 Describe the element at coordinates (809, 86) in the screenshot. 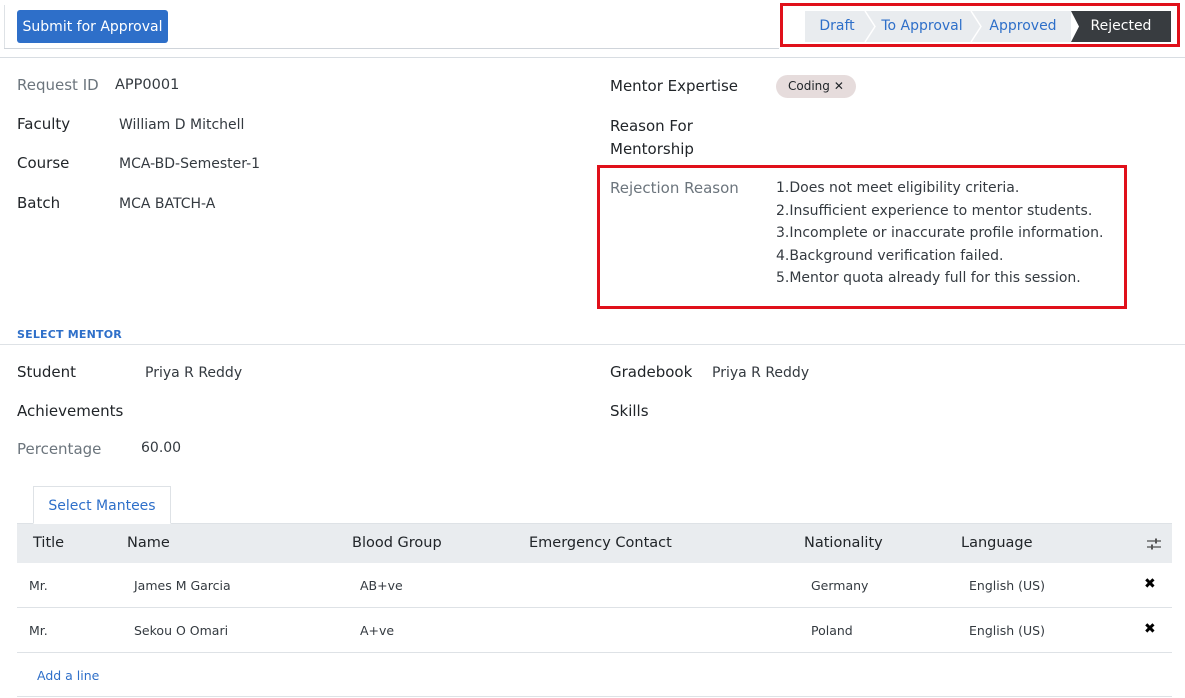

I see `tag-label: Coding` at that location.